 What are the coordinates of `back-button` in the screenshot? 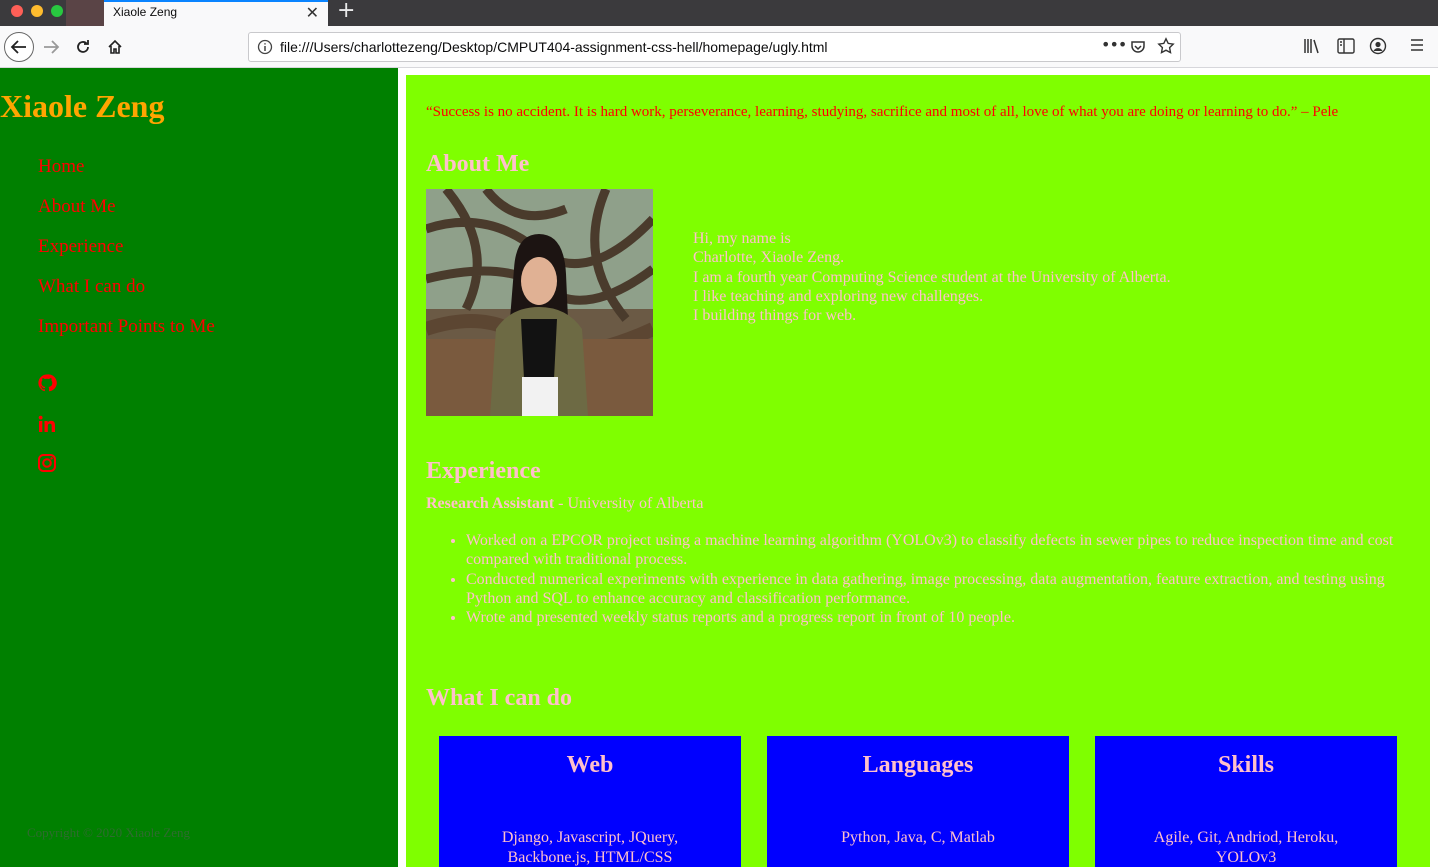 It's located at (19, 47).